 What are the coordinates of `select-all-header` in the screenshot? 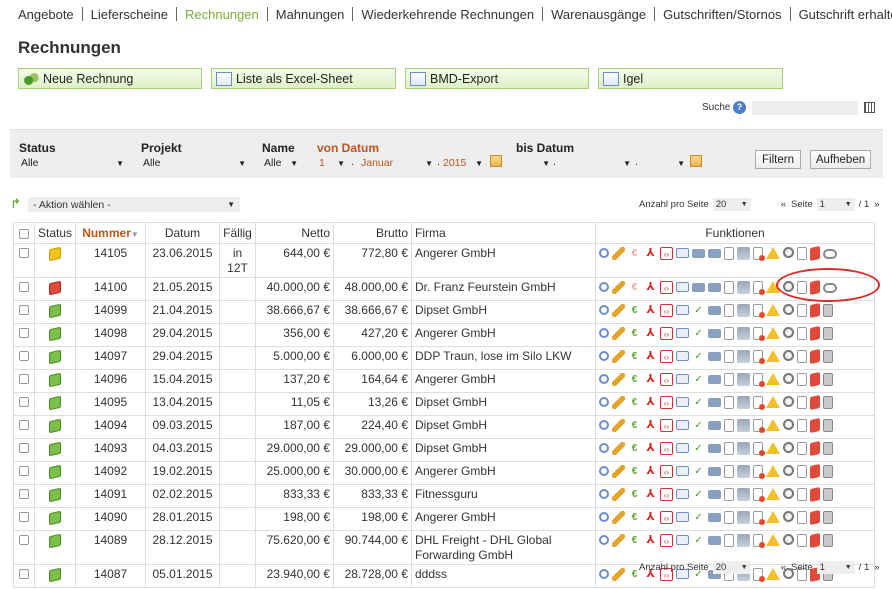 It's located at (24, 233).